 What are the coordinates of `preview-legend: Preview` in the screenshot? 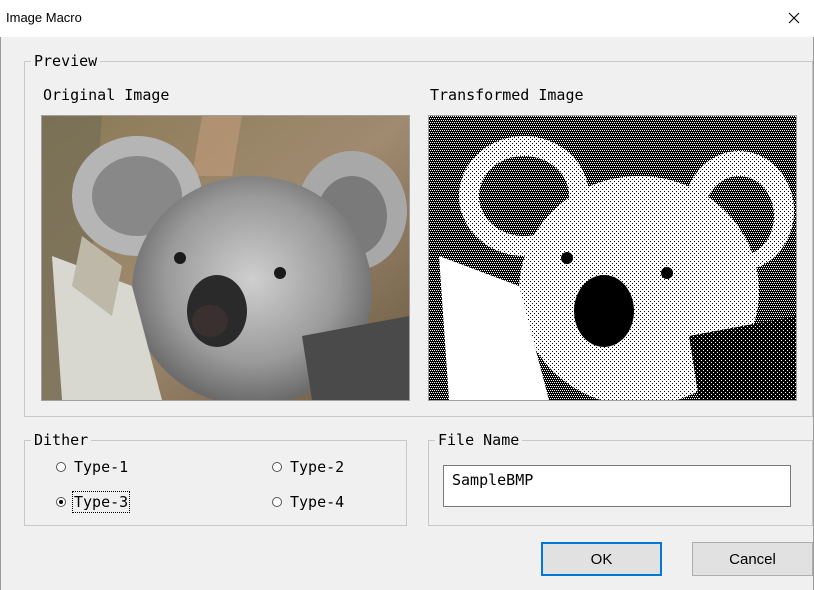 It's located at (66, 61).